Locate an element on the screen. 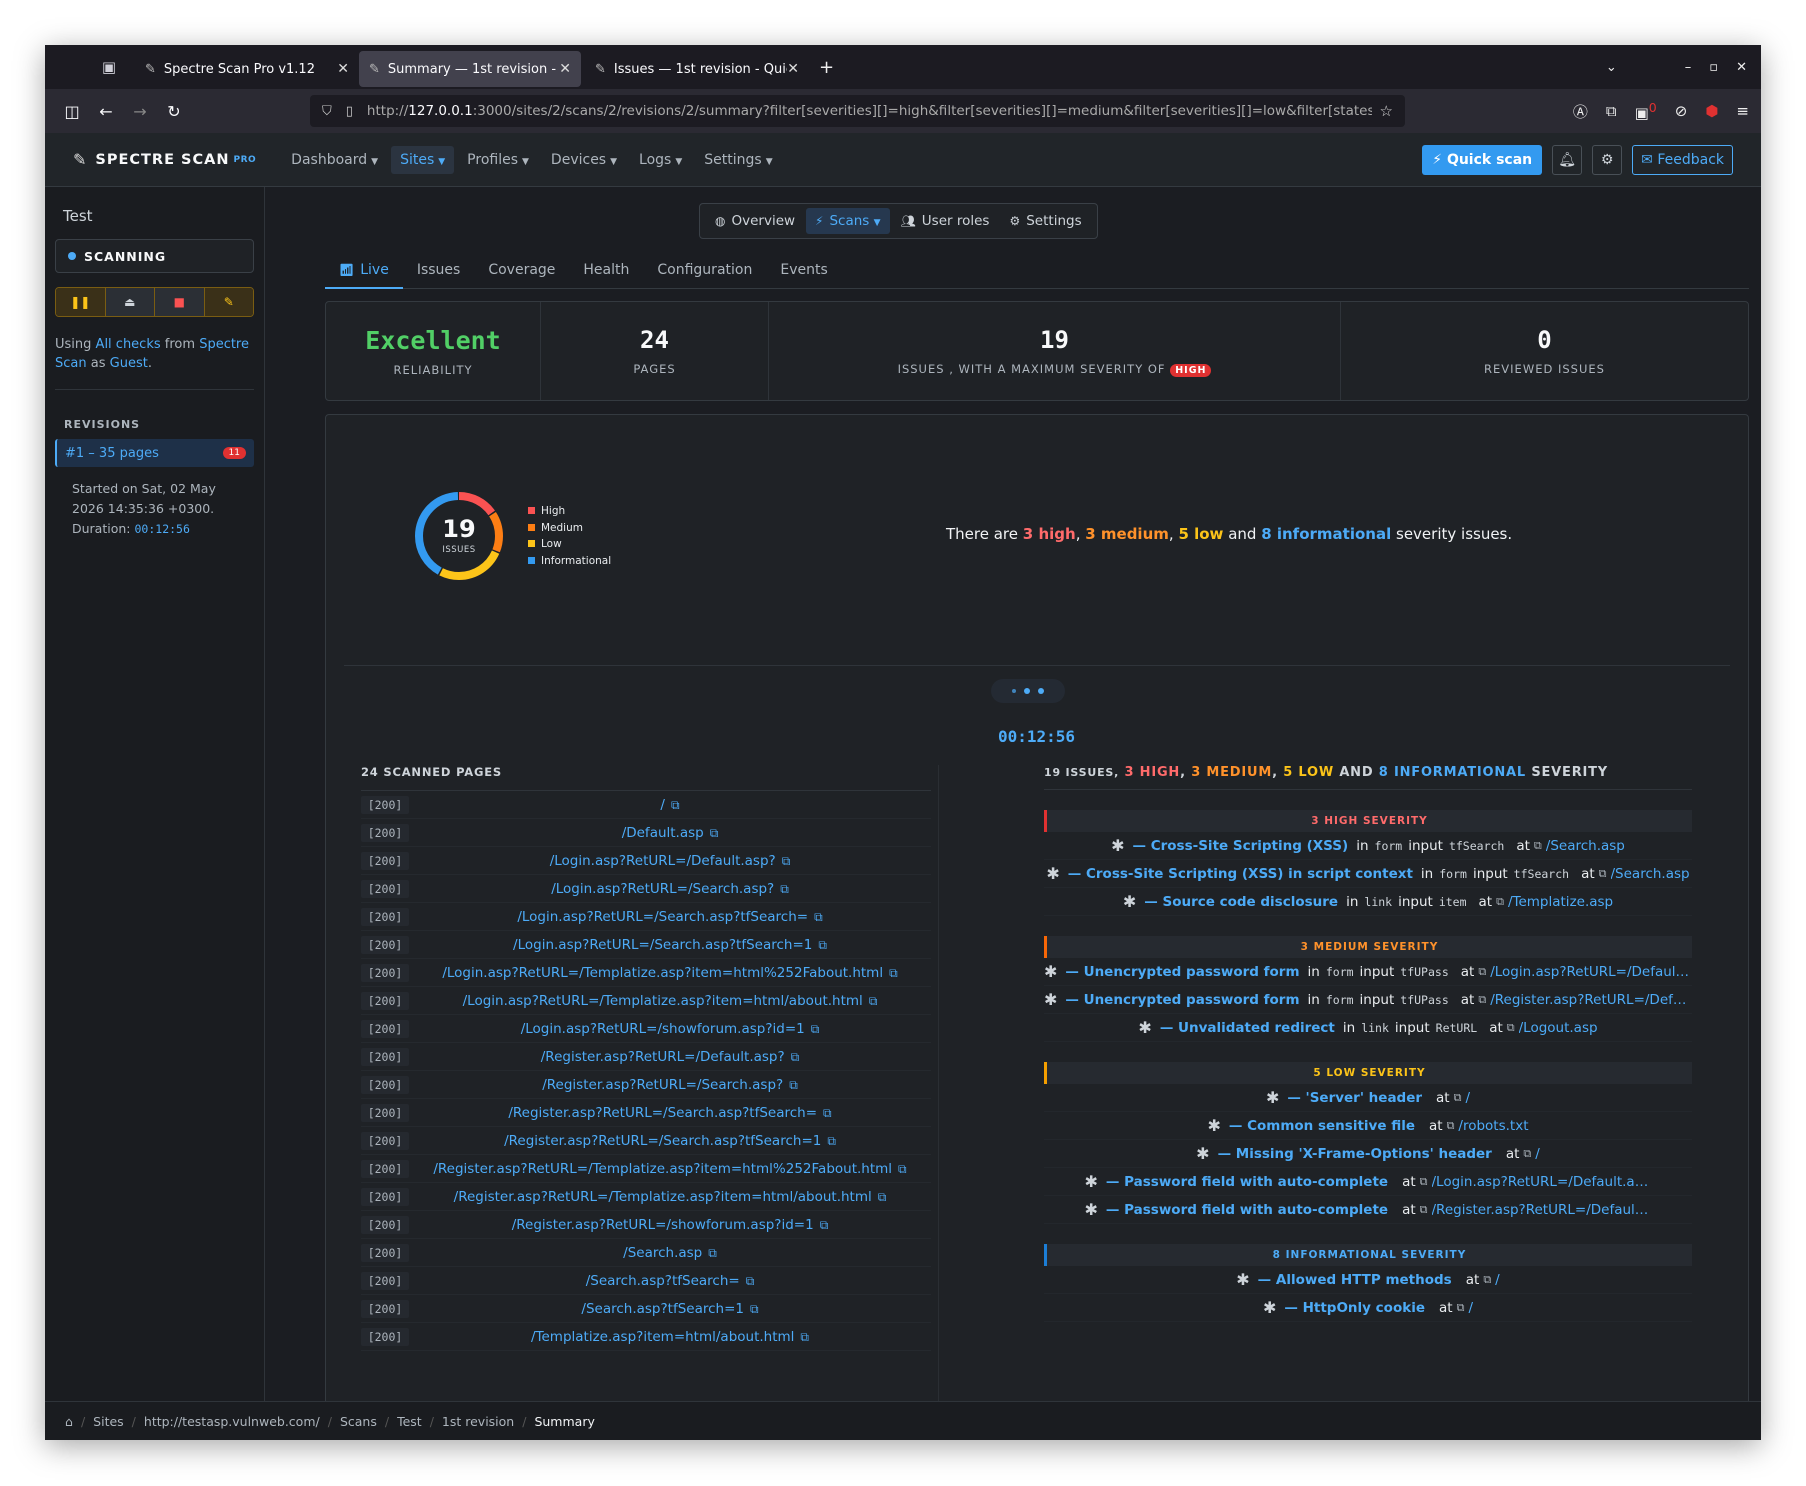 The width and height of the screenshot is (1806, 1486). edit-button: ✎ is located at coordinates (228, 302).